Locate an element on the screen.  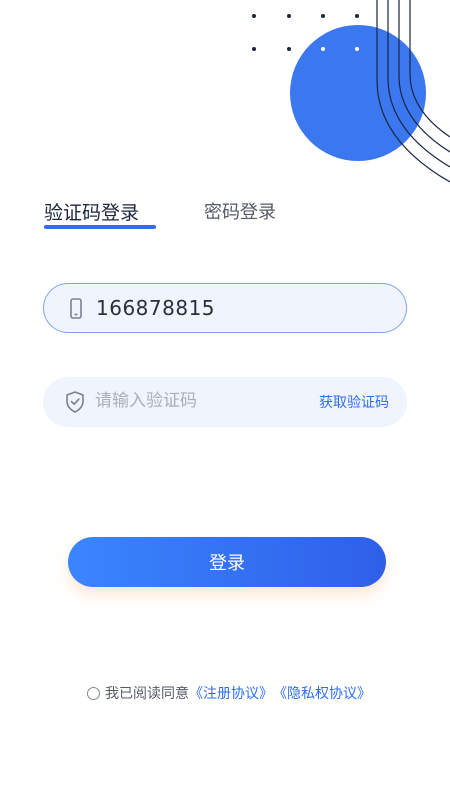
decorative-circle-graphic is located at coordinates (351, 91).